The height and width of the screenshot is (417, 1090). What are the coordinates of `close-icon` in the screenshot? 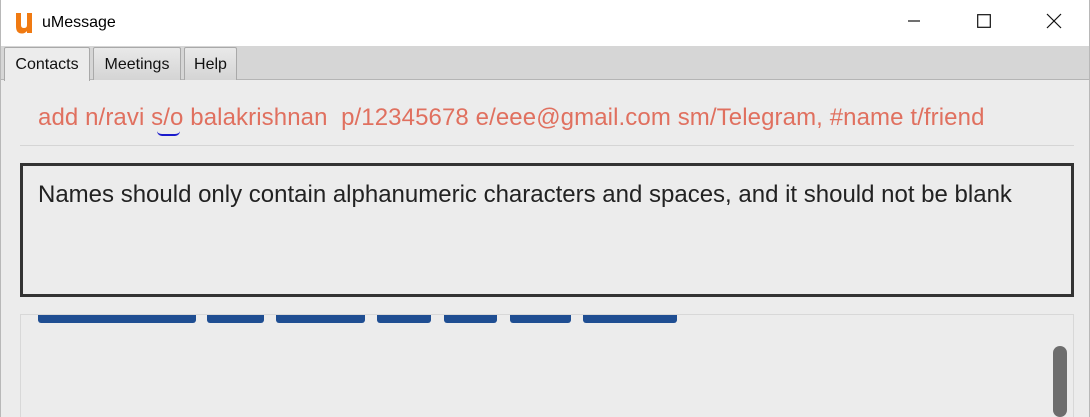 It's located at (1054, 23).